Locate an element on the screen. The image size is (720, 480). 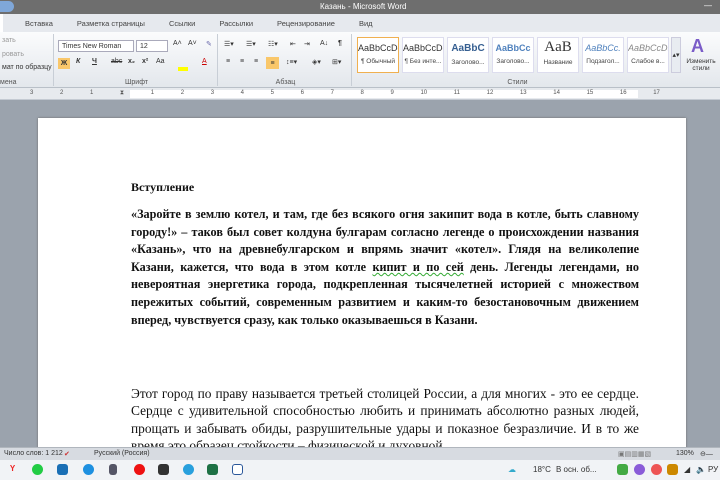
strikethrough-button: abc is located at coordinates (116, 61).